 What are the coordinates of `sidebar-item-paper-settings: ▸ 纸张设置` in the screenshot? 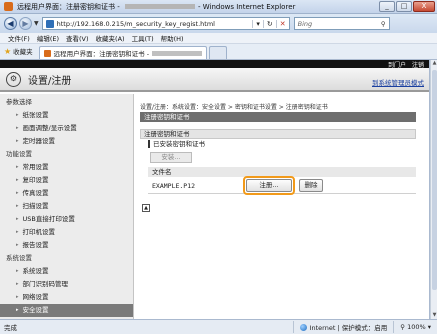 It's located at (66, 115).